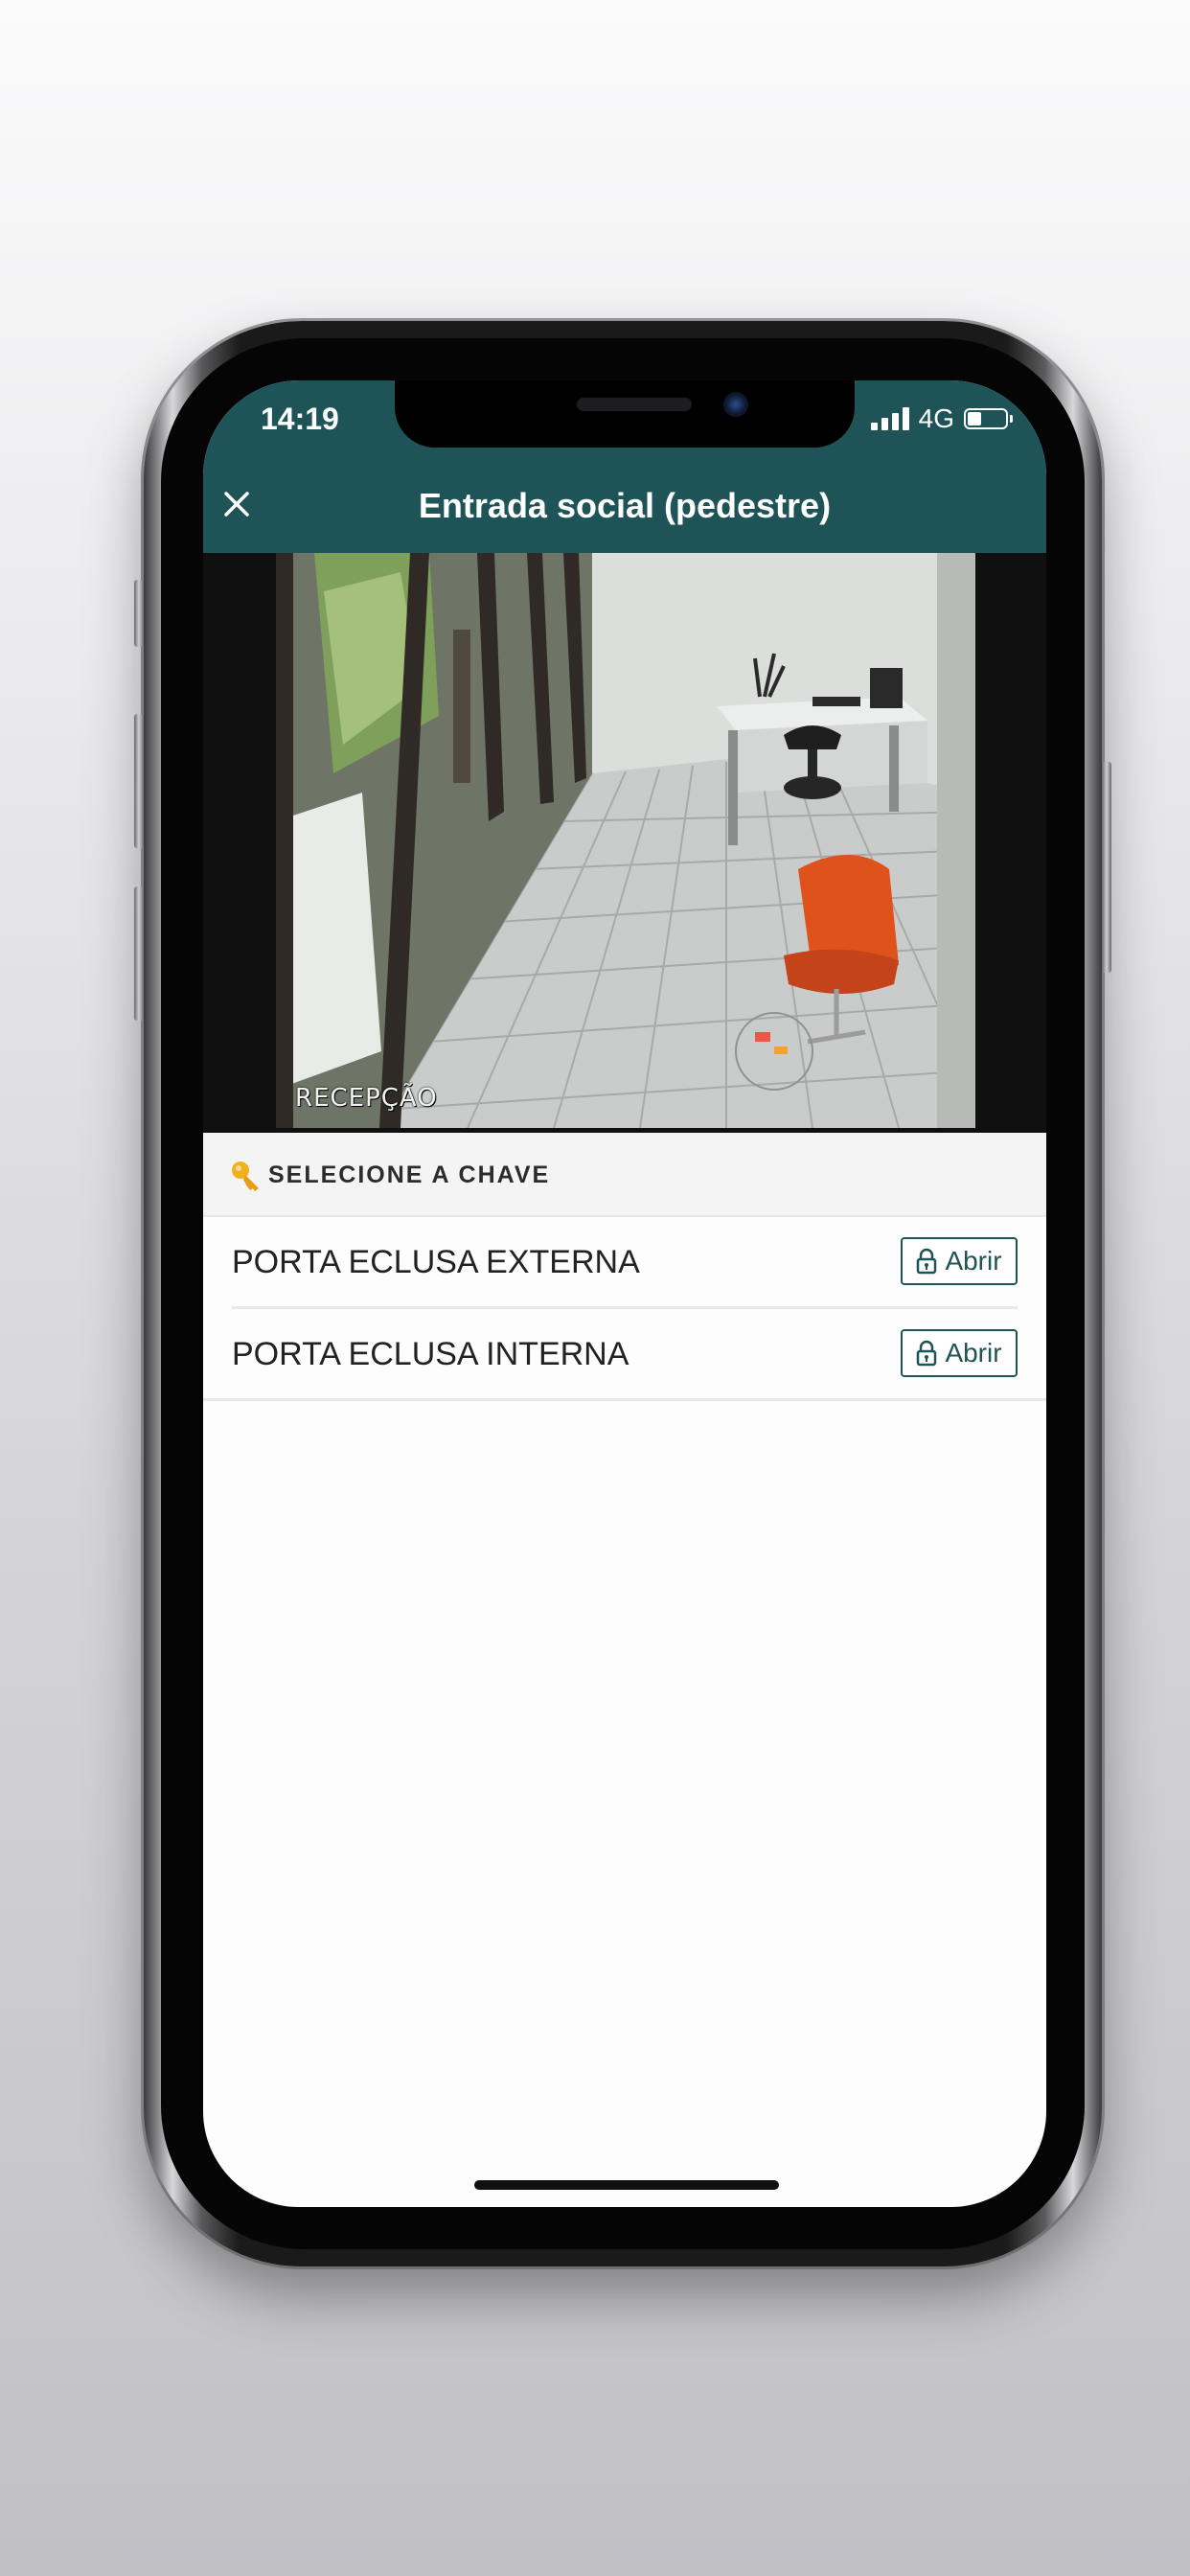 The height and width of the screenshot is (2576, 1190). I want to click on list-item: PORTA ECLUSA EXTERNA Abrir, so click(624, 1263).